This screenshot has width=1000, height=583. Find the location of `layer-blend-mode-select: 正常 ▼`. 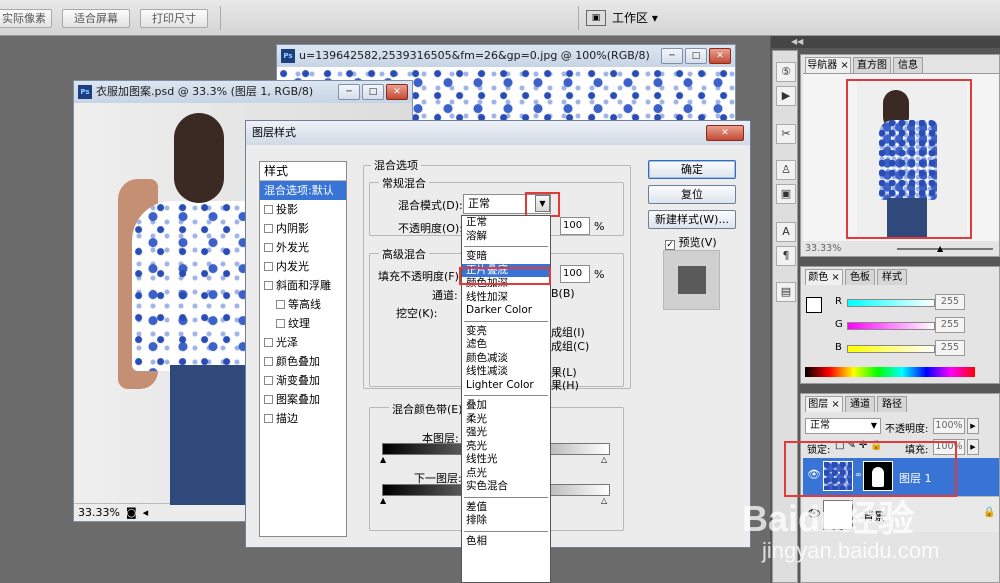

layer-blend-mode-select: 正常 ▼ is located at coordinates (843, 426).